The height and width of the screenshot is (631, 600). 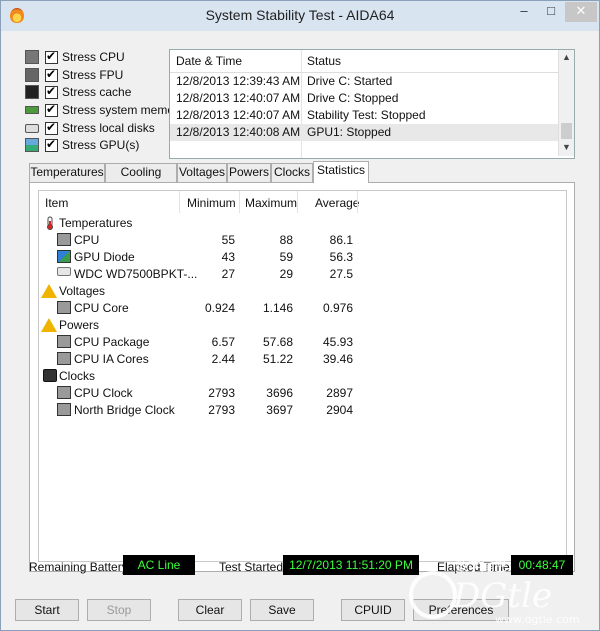 I want to click on value-minimum: 27, so click(x=228, y=274).